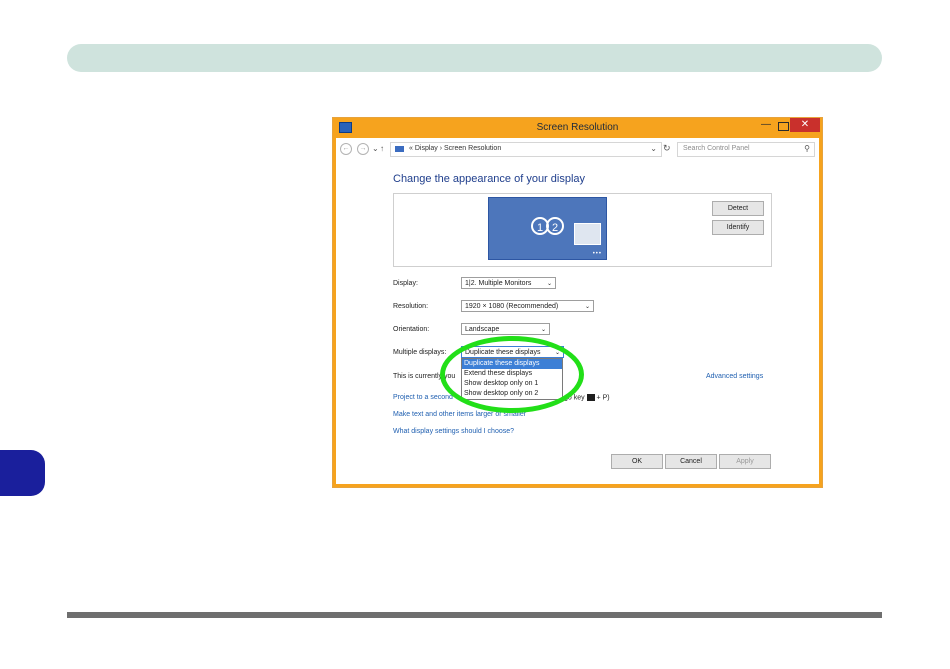 The width and height of the screenshot is (950, 669). I want to click on resolution-select-value: 1920 × 1080 (Recommended), so click(512, 306).